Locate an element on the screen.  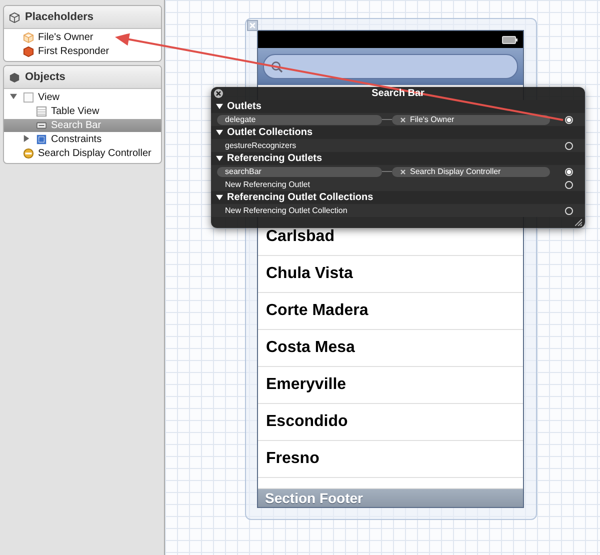
outline-item: Search Display Controller is located at coordinates (82, 153).